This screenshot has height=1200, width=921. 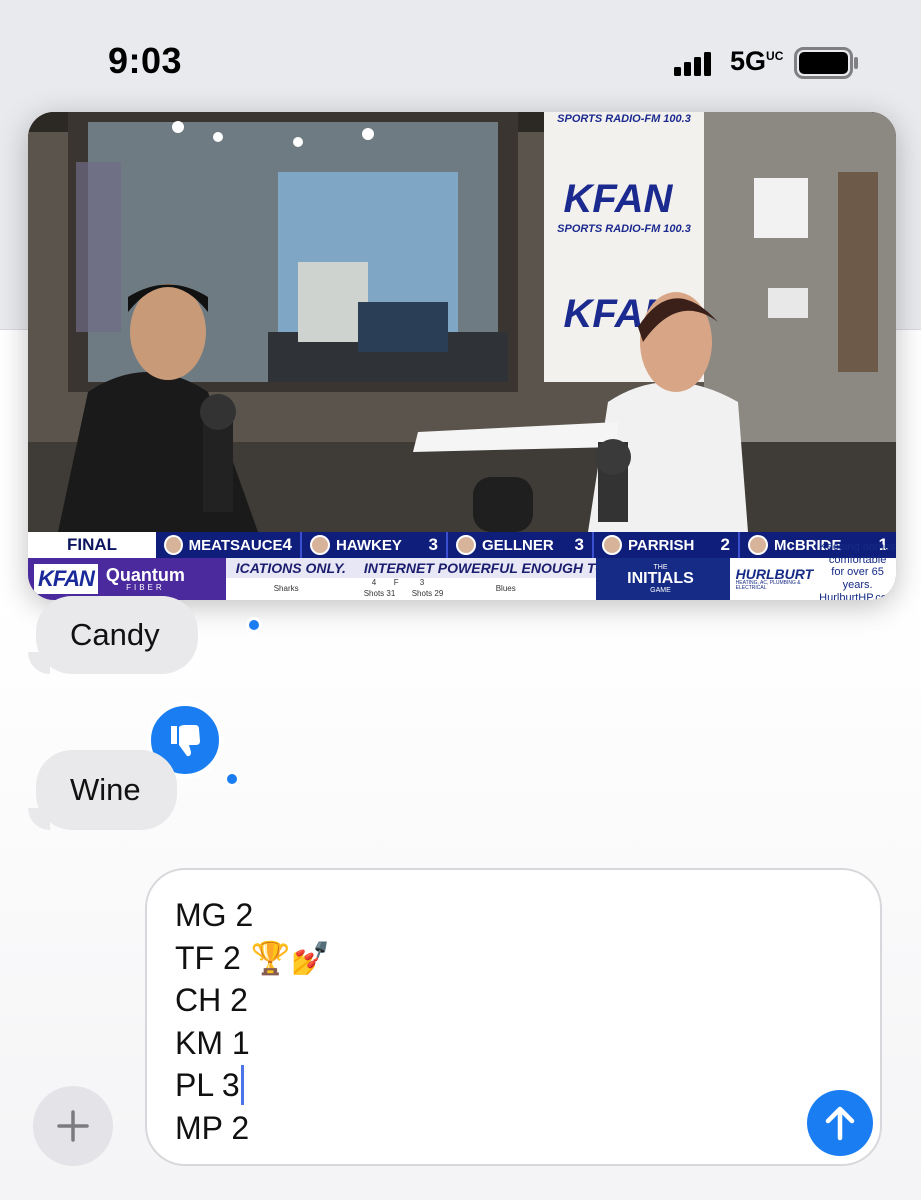 What do you see at coordinates (252, 1128) in the screenshot?
I see `draft-line: MP 2` at bounding box center [252, 1128].